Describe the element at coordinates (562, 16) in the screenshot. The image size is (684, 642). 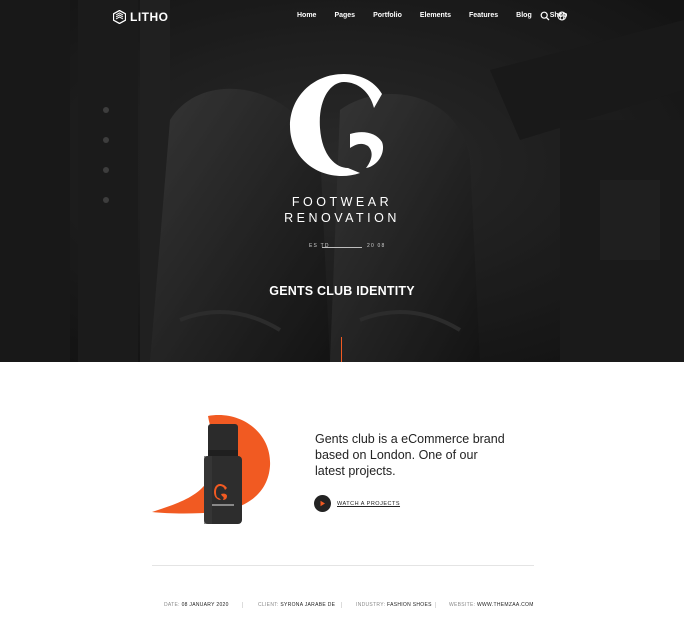
I see `globe-icon` at that location.